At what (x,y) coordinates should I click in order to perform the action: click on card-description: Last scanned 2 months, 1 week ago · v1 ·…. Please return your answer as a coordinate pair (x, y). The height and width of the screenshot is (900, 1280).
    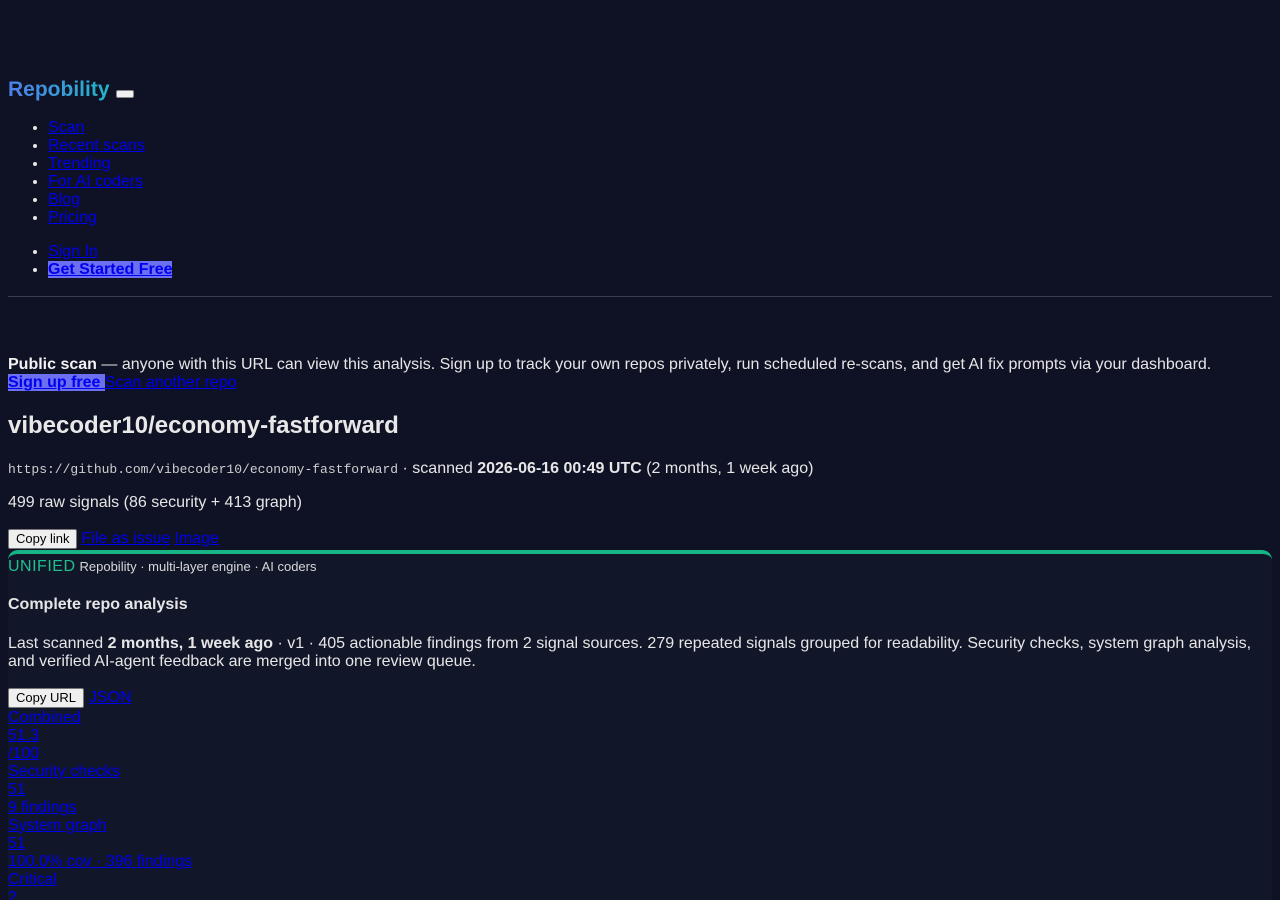
    Looking at the image, I should click on (635, 653).